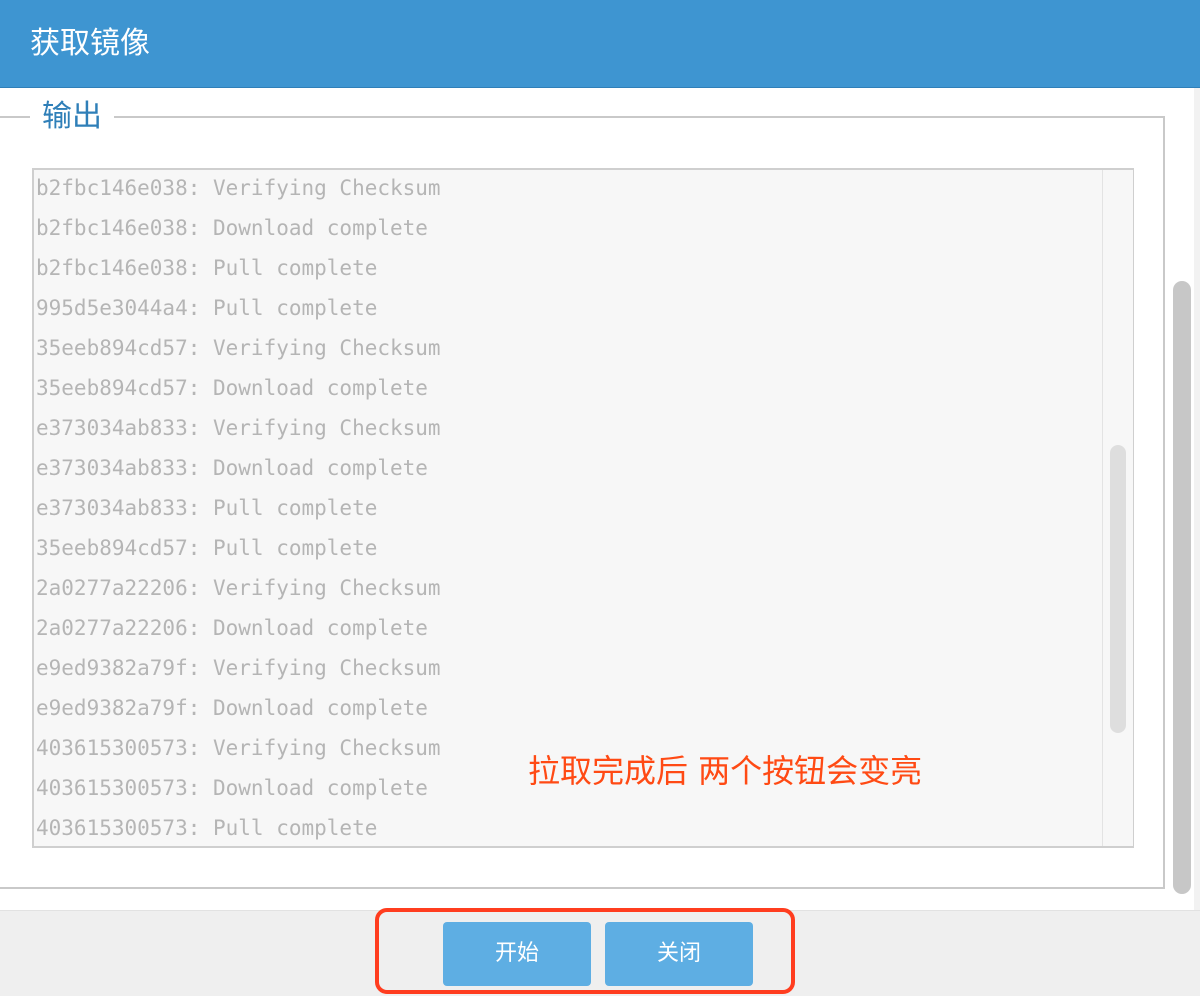 This screenshot has height=996, width=1200. I want to click on log-line: e373034ab833: Pull complete, so click(207, 508).